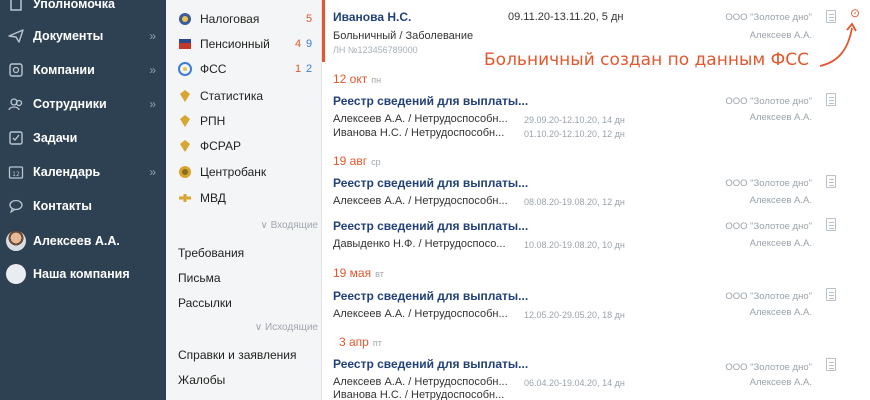  I want to click on unread-count: 4, so click(298, 44).